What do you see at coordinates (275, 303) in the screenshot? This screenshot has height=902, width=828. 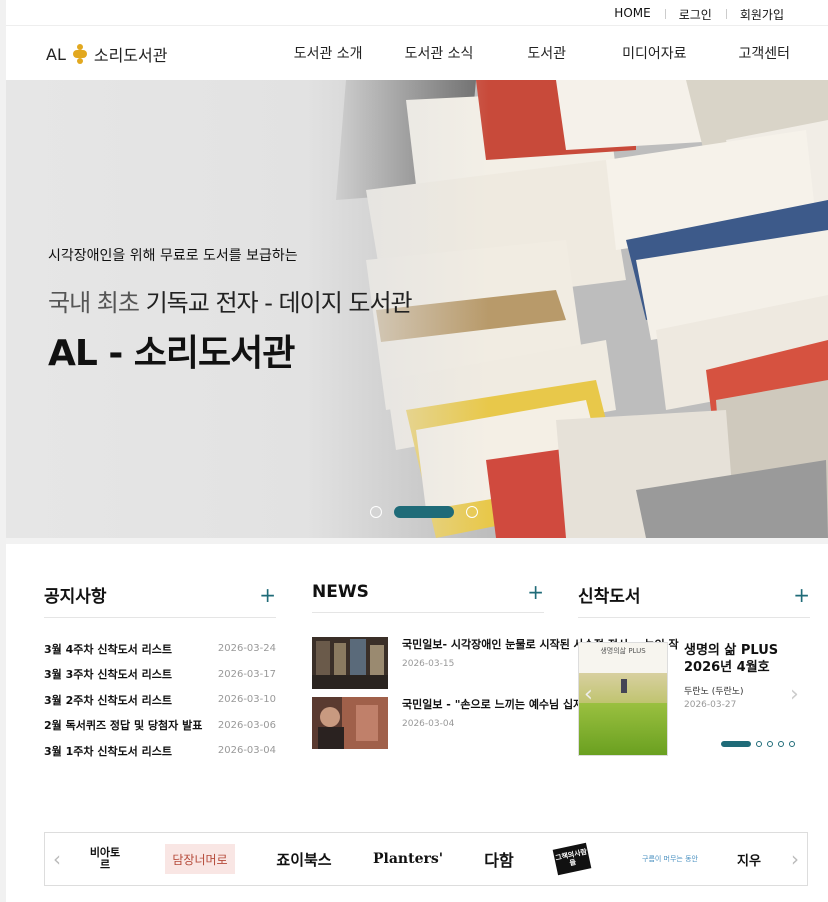 I see `hero-headline-rest: 기독교 전자 - 데이지 도서관` at bounding box center [275, 303].